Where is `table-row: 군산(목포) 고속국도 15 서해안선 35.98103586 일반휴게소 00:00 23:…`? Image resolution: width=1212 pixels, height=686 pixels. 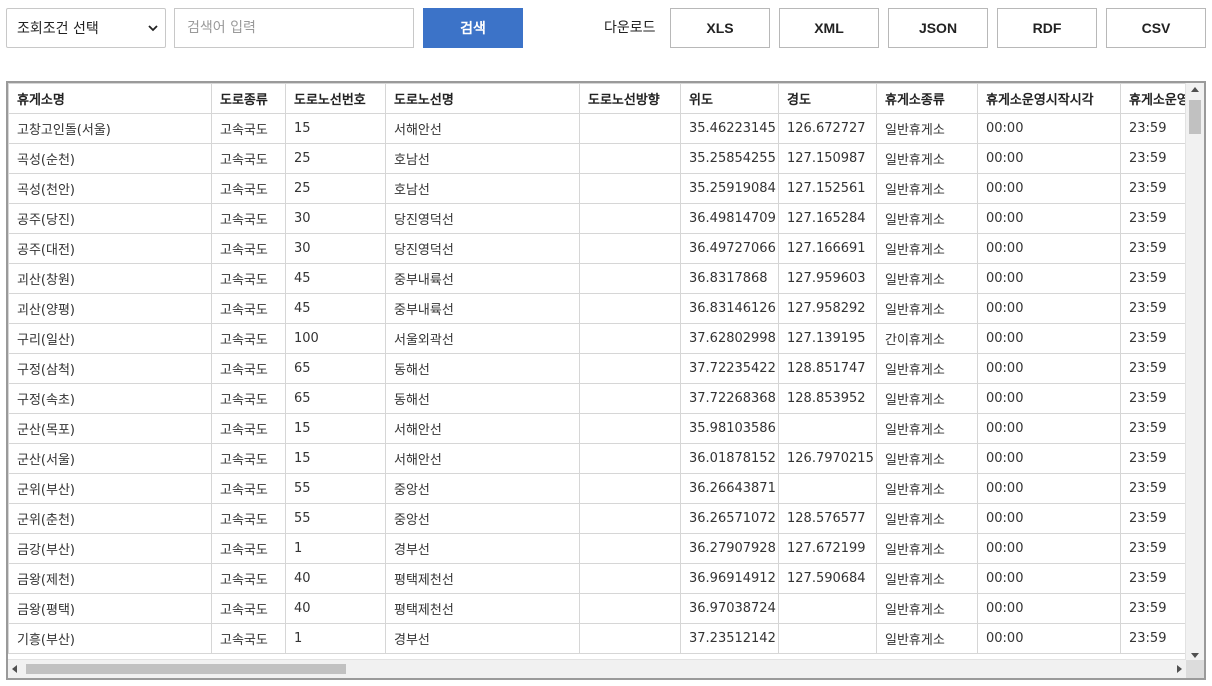
table-row: 군산(목포) 고속국도 15 서해안선 35.98103586 일반휴게소 00:00 23:… is located at coordinates (606, 428).